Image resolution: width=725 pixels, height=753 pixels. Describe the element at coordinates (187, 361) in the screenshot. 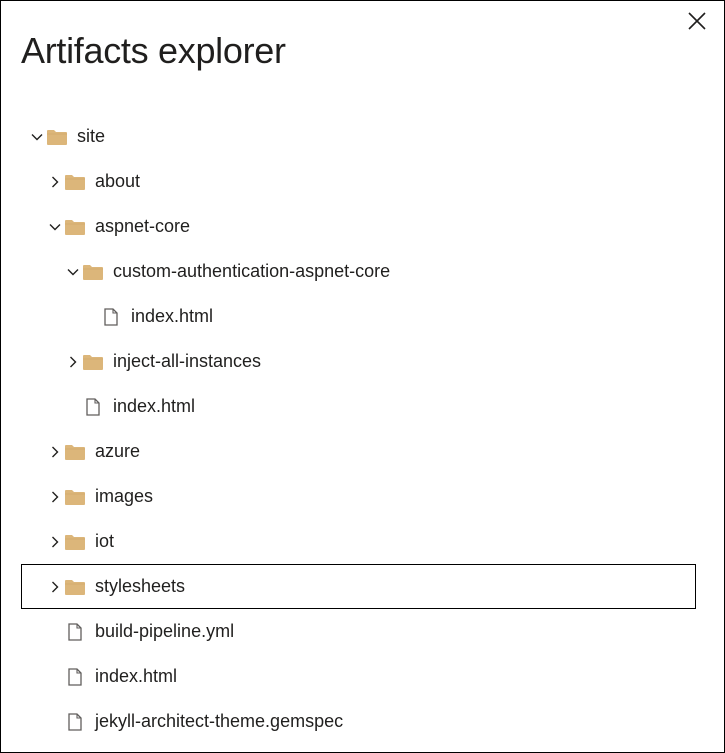

I see `tree-item-label: inject-all-instances` at that location.